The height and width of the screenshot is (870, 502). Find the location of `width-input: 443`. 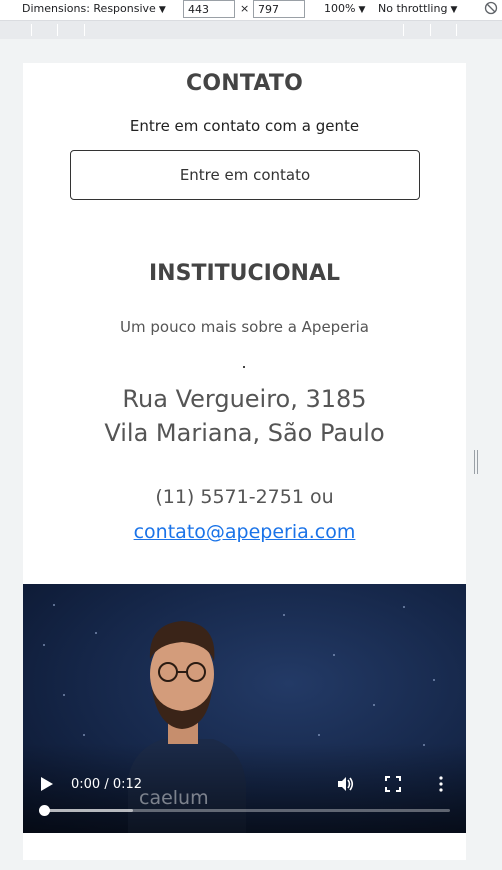

width-input: 443 is located at coordinates (209, 9).